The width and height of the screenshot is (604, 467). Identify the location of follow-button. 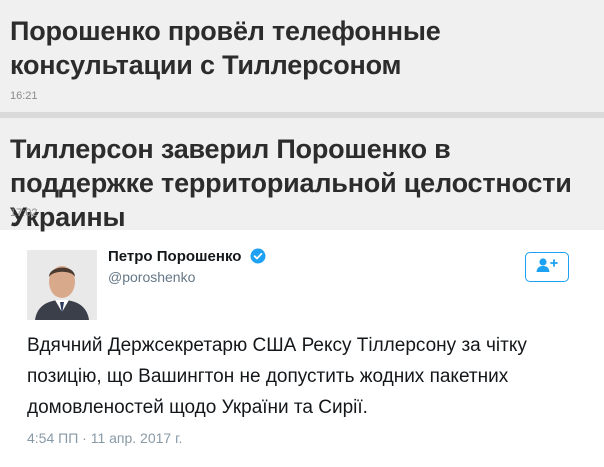
(547, 267).